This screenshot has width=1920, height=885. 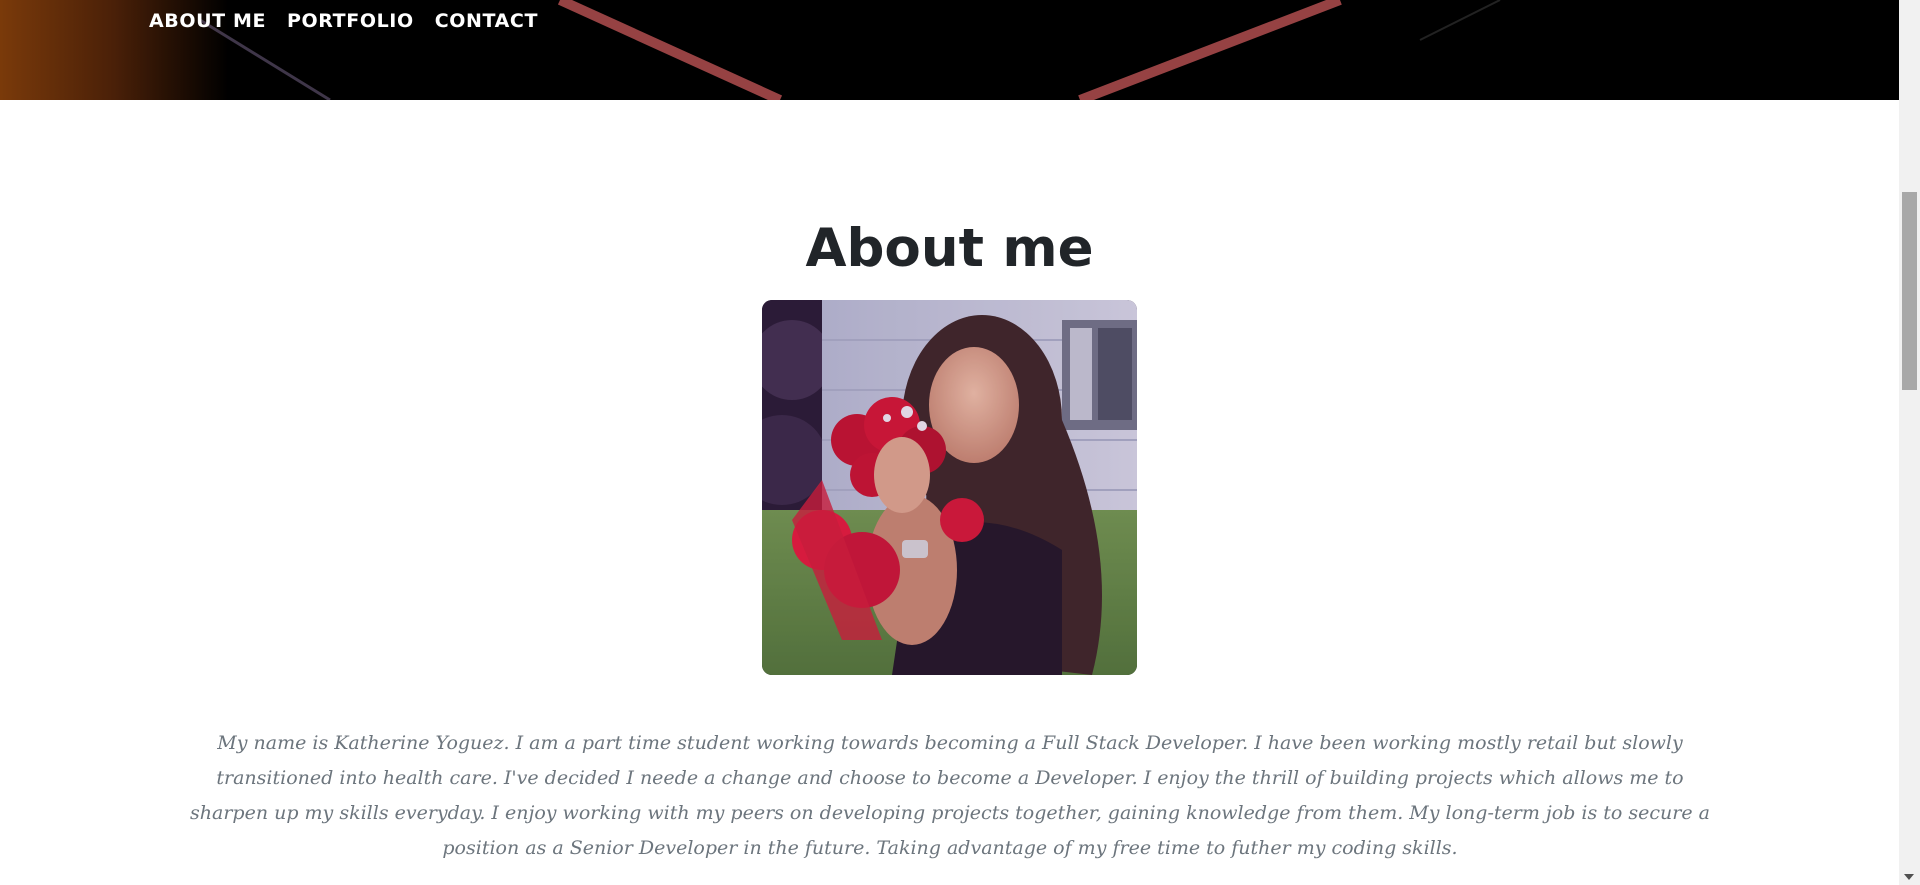 I want to click on hero-header: ABOUT ME PORTFOLIO CONTACT, so click(x=949, y=50).